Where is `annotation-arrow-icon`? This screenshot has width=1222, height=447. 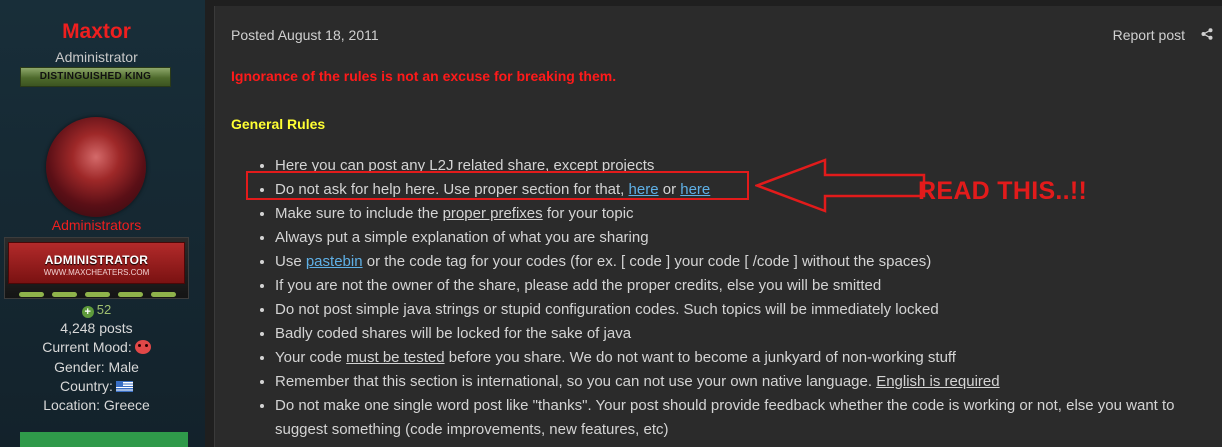
annotation-arrow-icon is located at coordinates (840, 185).